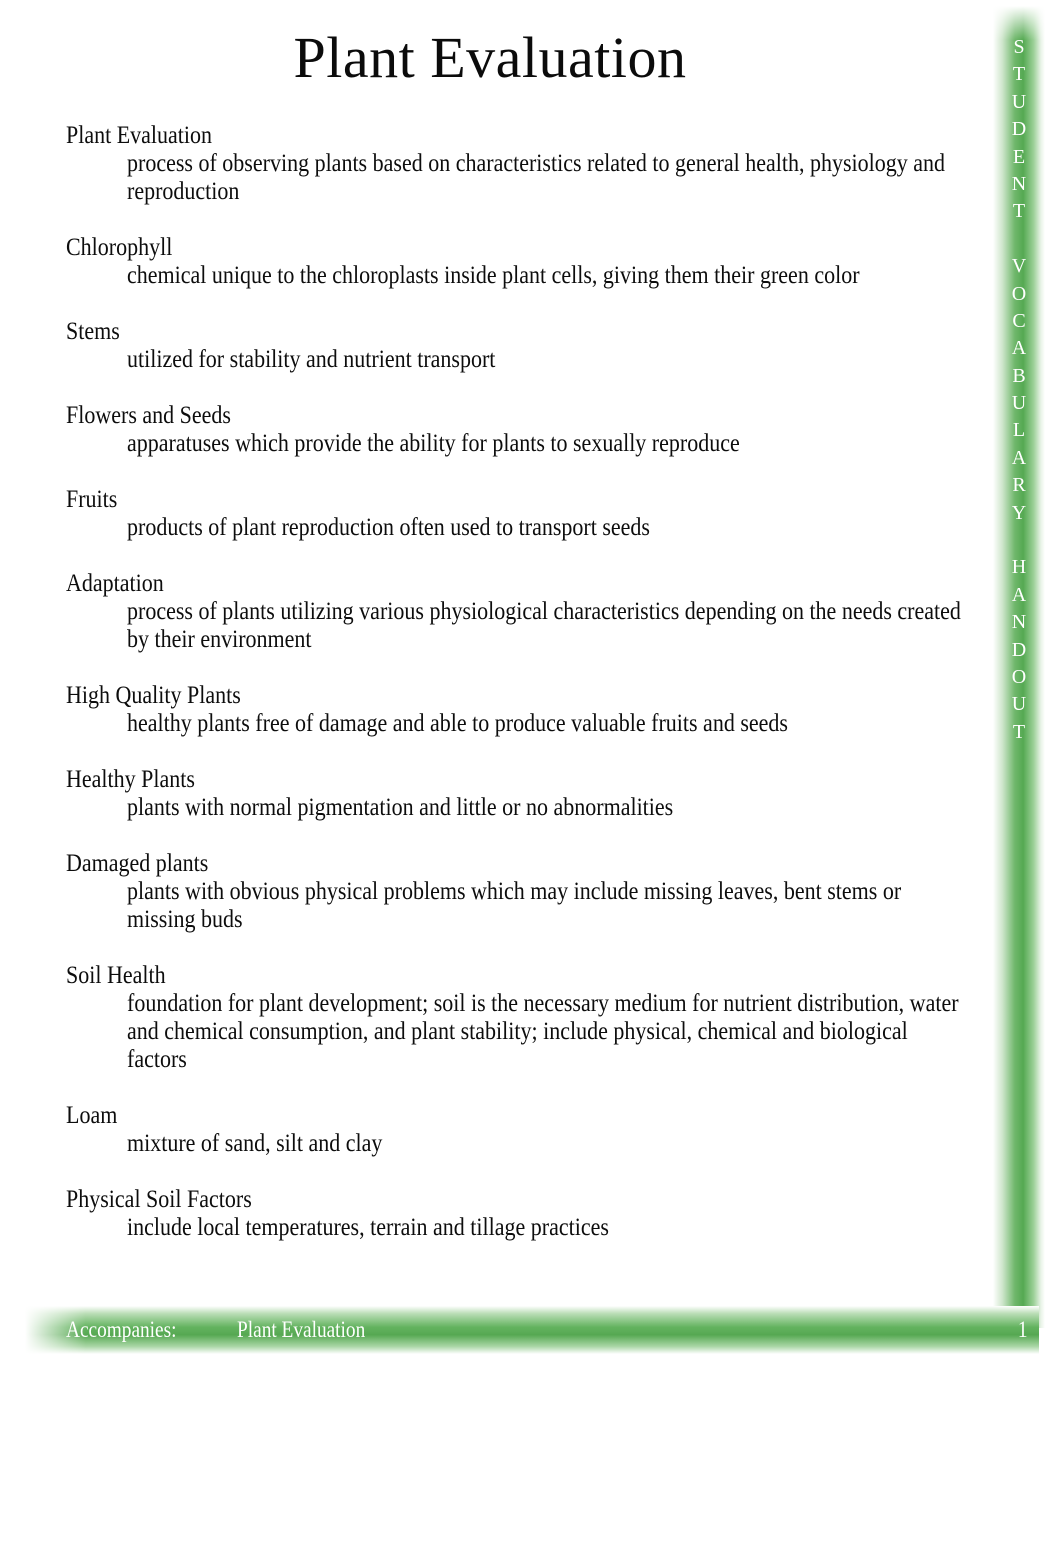 This screenshot has width=1062, height=1561. What do you see at coordinates (137, 863) in the screenshot?
I see `glossary-term: Damaged plants` at bounding box center [137, 863].